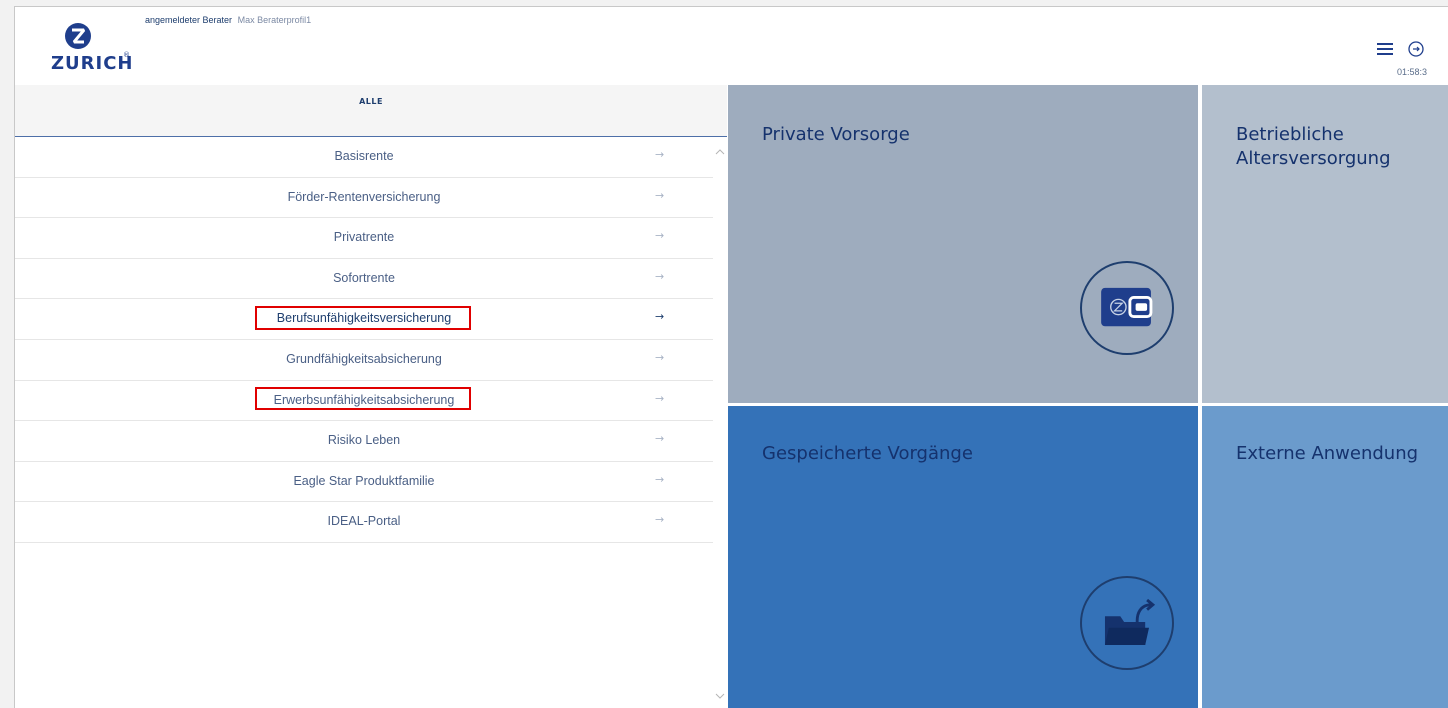 Image resolution: width=1448 pixels, height=708 pixels. What do you see at coordinates (1127, 623) in the screenshot?
I see `folder-icon` at bounding box center [1127, 623].